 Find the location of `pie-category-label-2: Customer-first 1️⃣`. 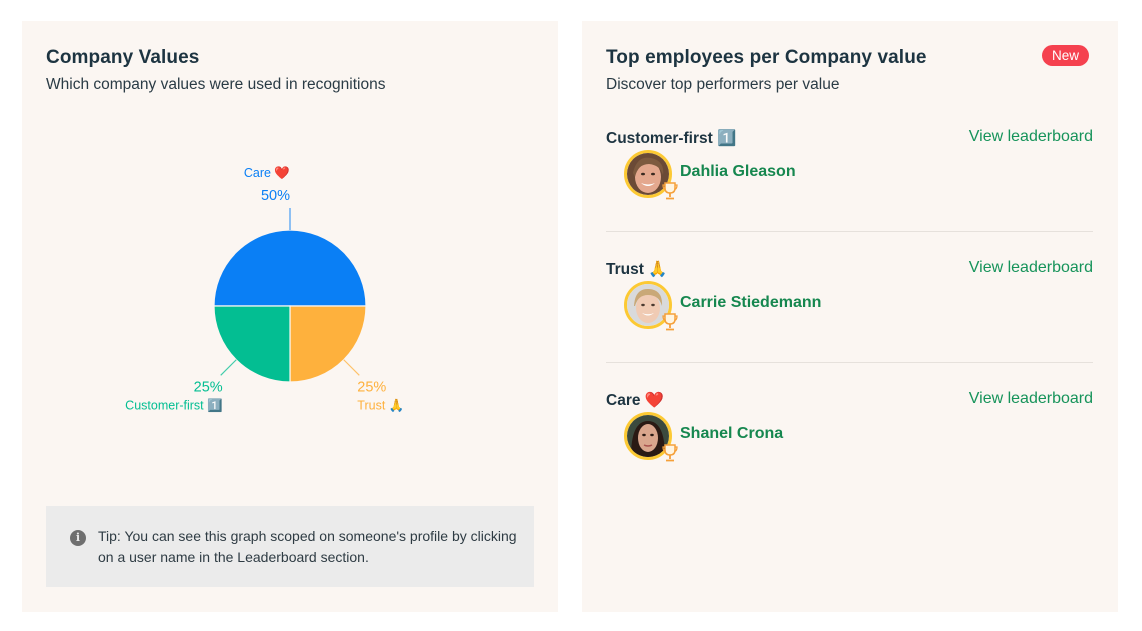

pie-category-label-2: Customer-first 1️⃣ is located at coordinates (174, 404).